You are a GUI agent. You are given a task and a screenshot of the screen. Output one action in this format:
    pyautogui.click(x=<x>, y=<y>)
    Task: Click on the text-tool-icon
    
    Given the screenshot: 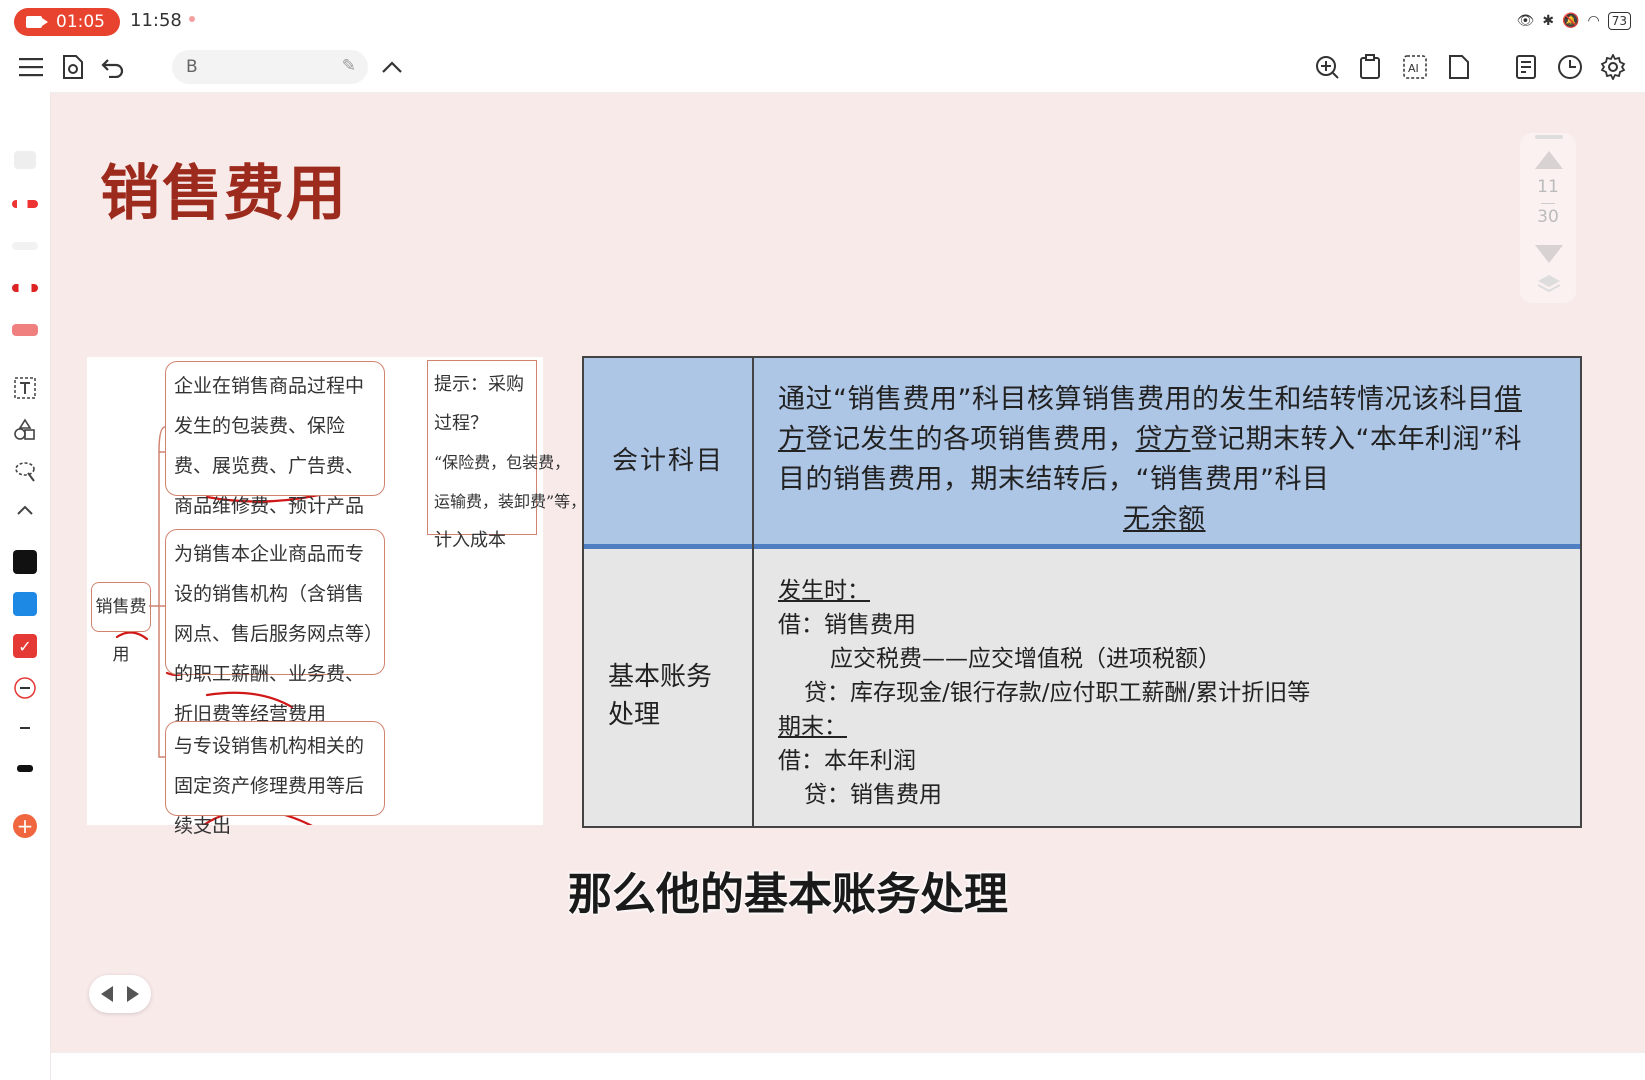 What is the action you would take?
    pyautogui.click(x=25, y=388)
    